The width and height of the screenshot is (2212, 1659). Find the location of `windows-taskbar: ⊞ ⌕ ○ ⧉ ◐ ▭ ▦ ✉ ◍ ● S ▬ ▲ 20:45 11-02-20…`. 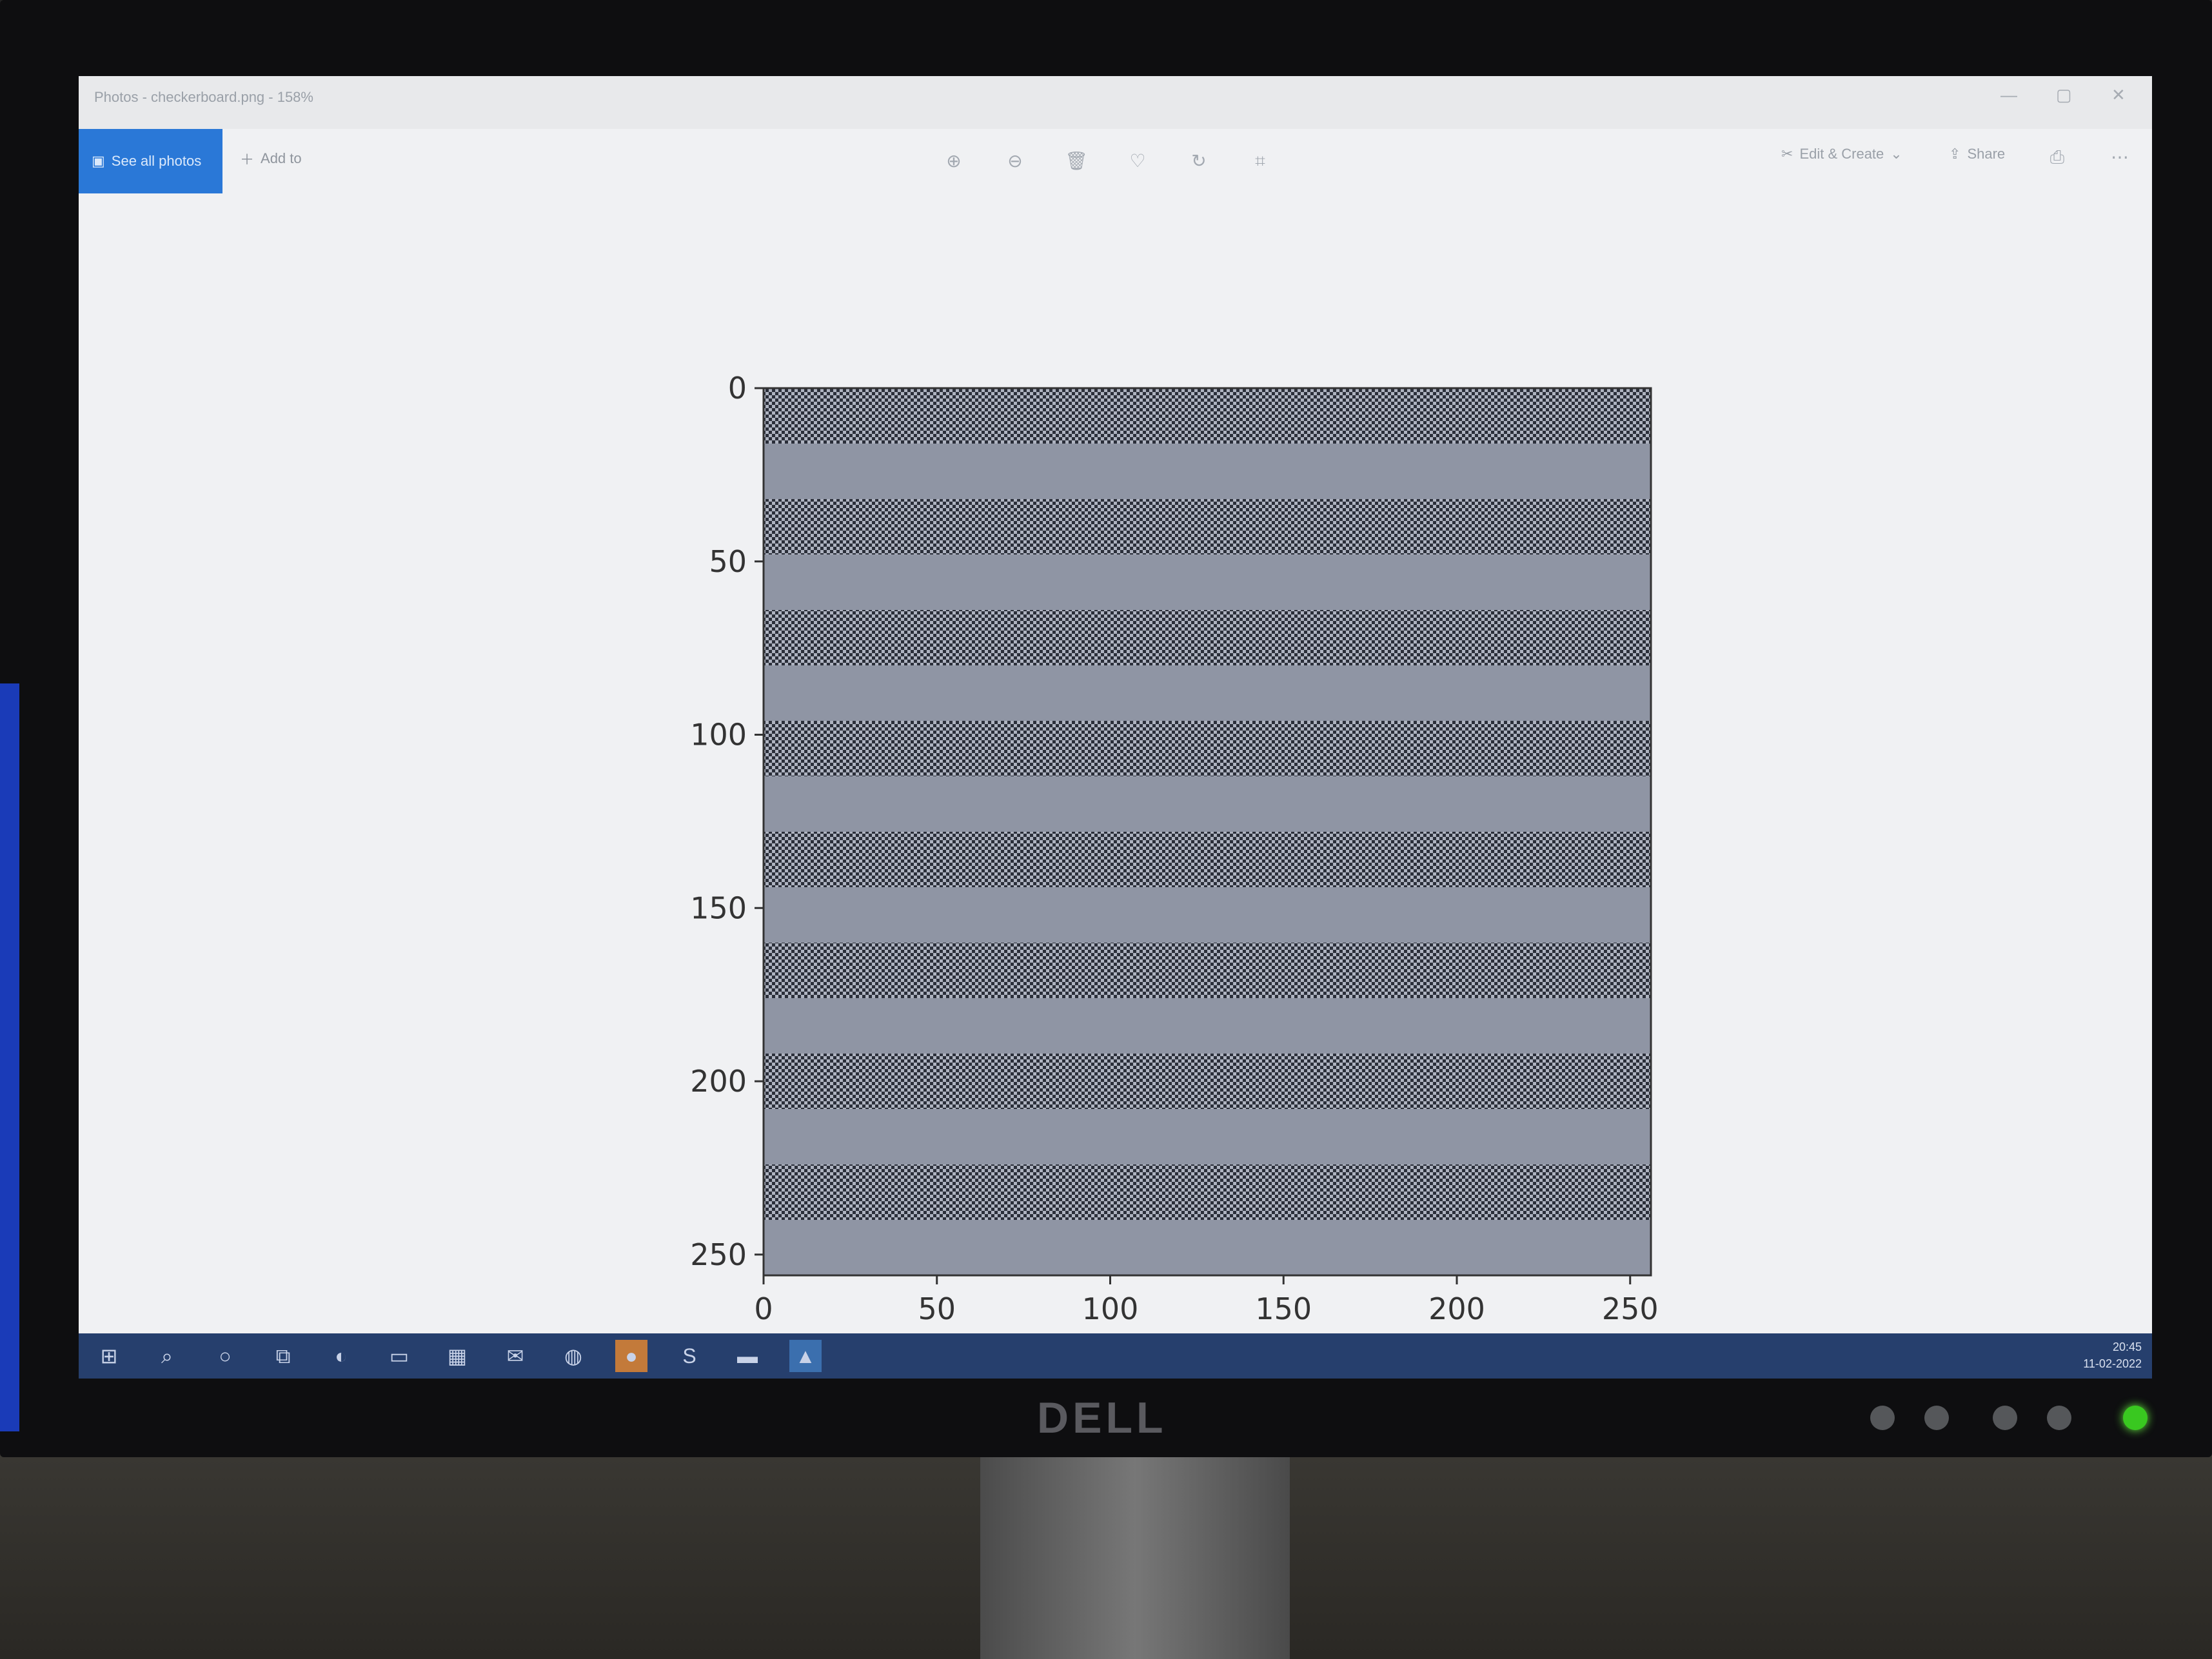

windows-taskbar: ⊞ ⌕ ○ ⧉ ◐ ▭ ▦ ✉ ◍ ● S ▬ ▲ 20:45 11-02-20… is located at coordinates (1115, 1356).